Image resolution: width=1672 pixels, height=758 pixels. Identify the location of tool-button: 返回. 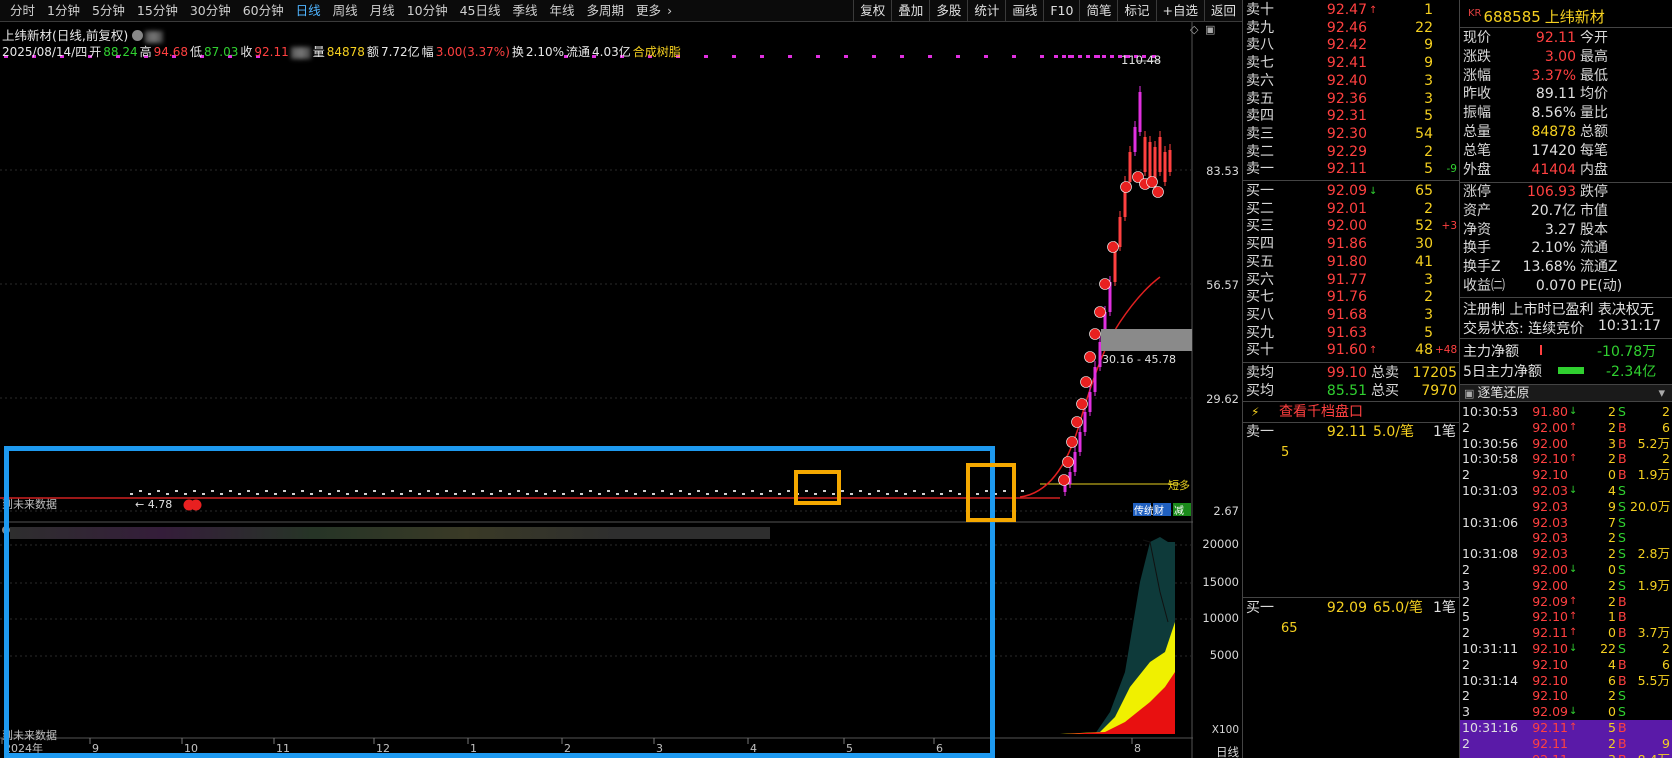
(1222, 10).